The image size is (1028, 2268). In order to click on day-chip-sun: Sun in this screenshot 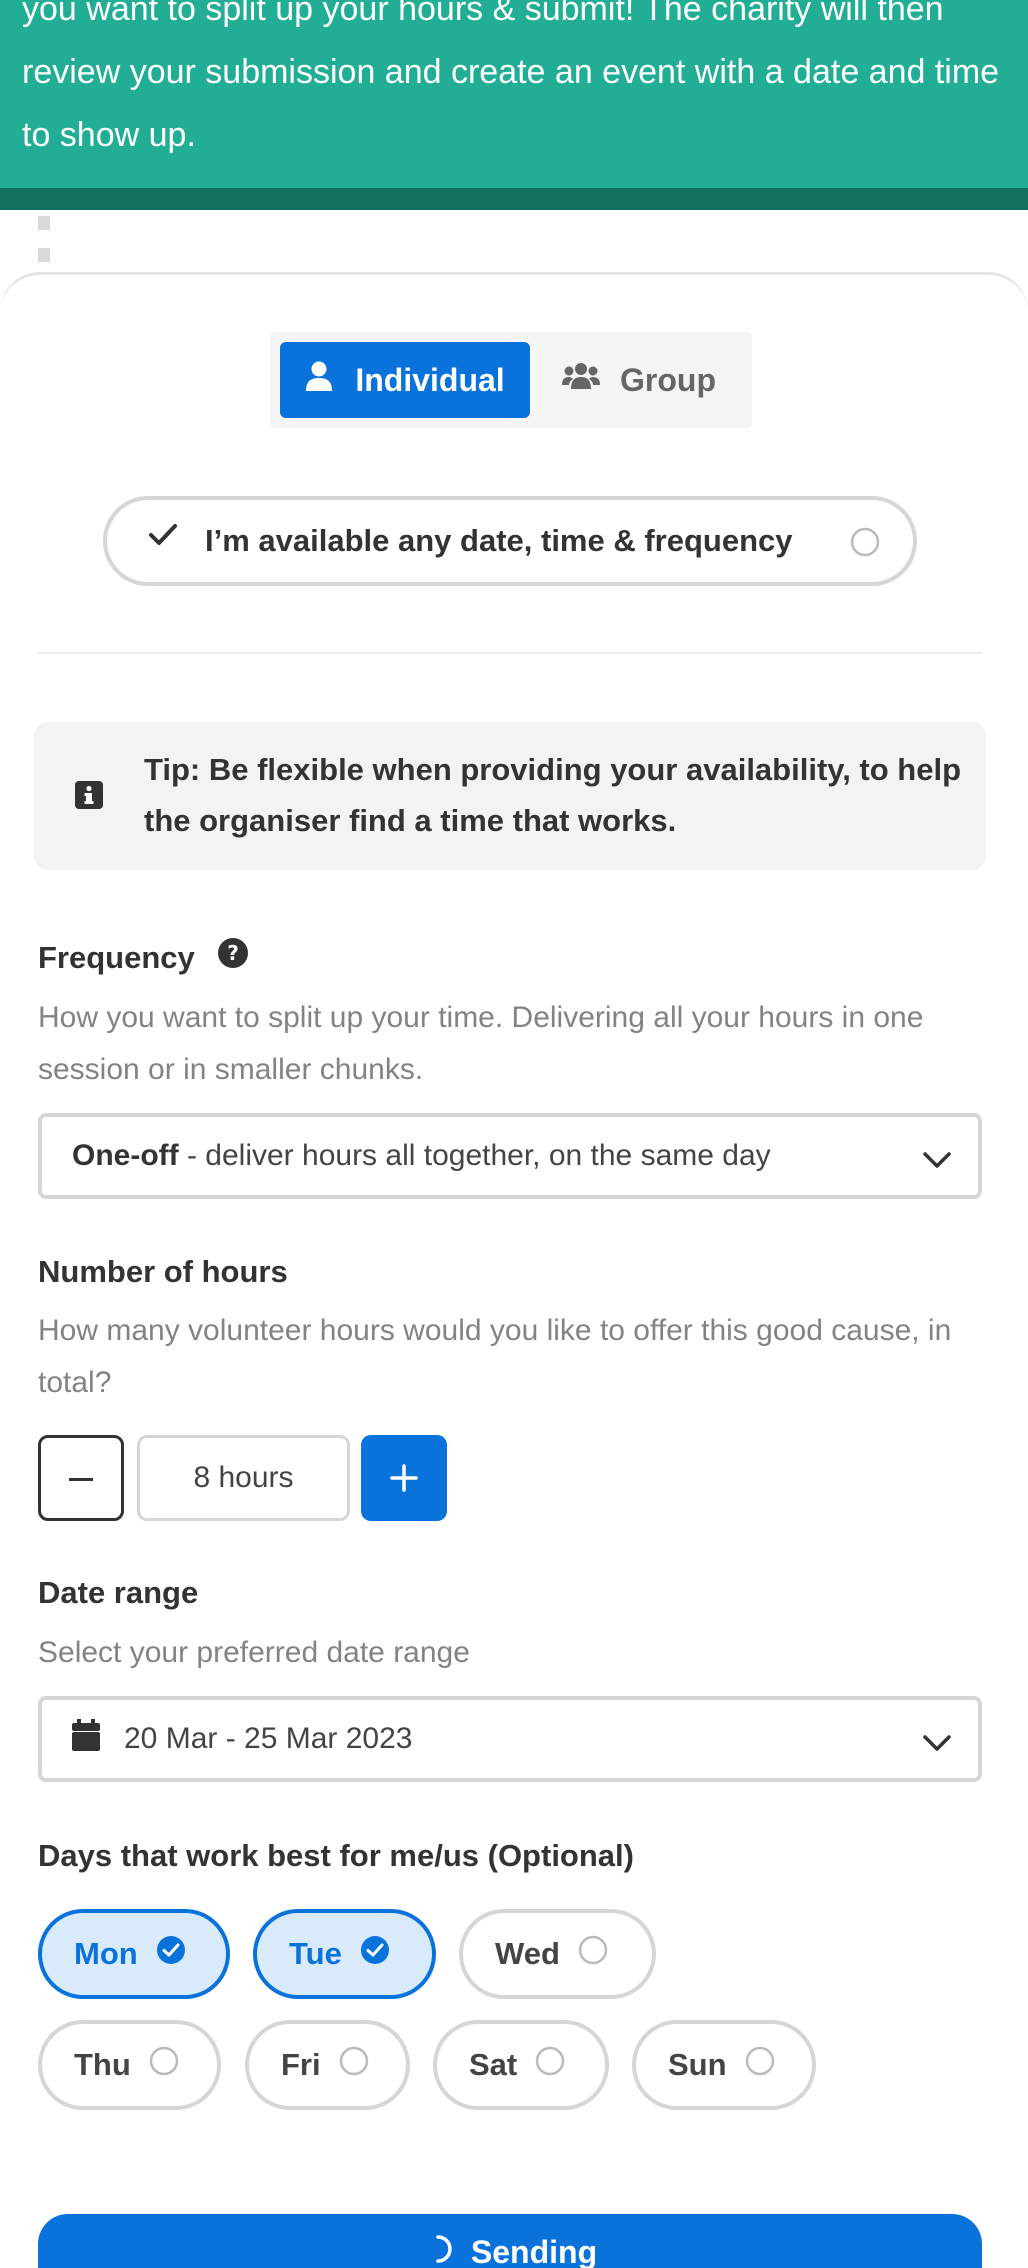, I will do `click(724, 2065)`.